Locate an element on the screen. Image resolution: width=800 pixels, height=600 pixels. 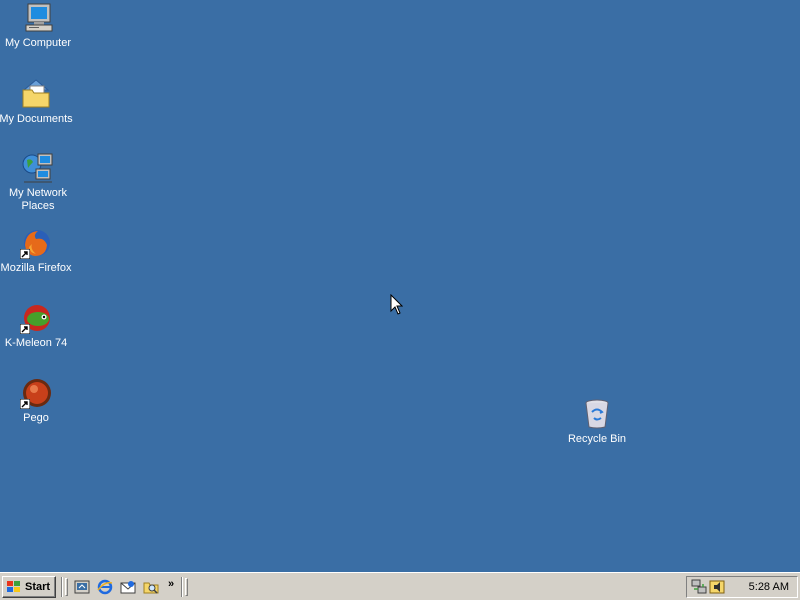
desktop-icon-pego: Pego is located at coordinates (37, 401).